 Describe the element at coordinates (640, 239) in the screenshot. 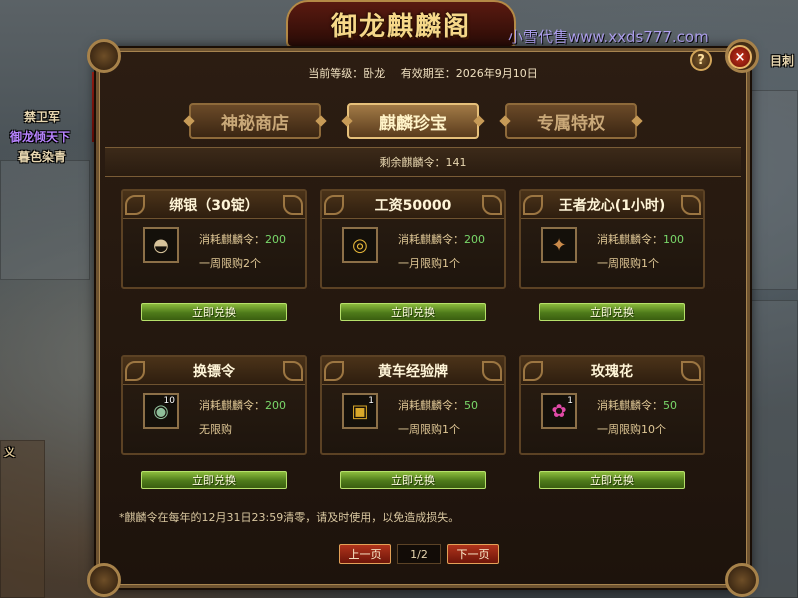

I see `item-cost: 消耗麒麟令：100` at that location.